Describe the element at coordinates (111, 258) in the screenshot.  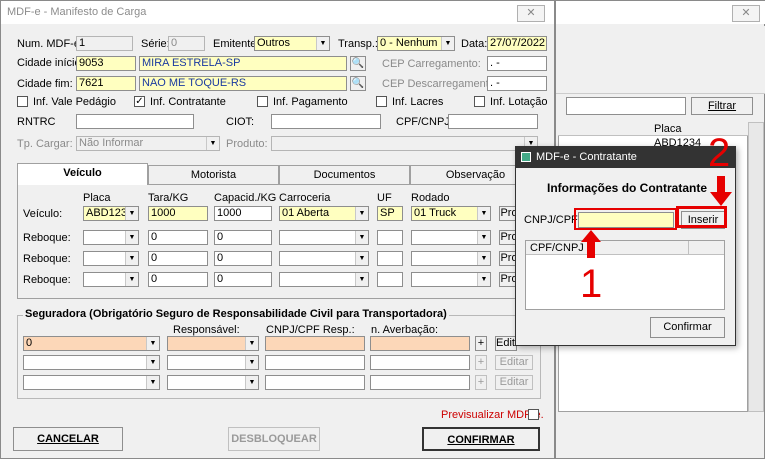
I see `reboque-2-placa-select: ▼` at that location.